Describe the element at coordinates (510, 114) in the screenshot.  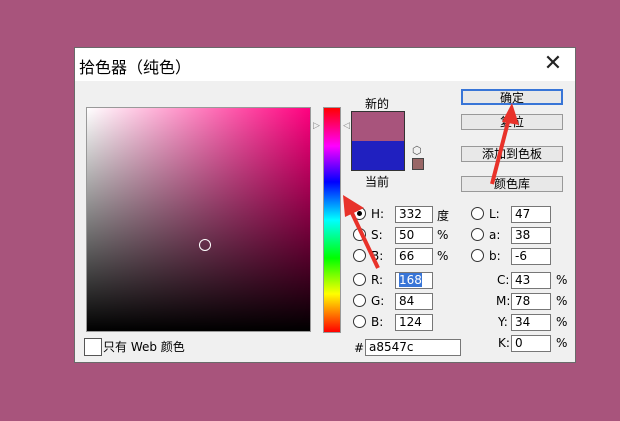
I see `annotation-arrow-head-ok` at that location.